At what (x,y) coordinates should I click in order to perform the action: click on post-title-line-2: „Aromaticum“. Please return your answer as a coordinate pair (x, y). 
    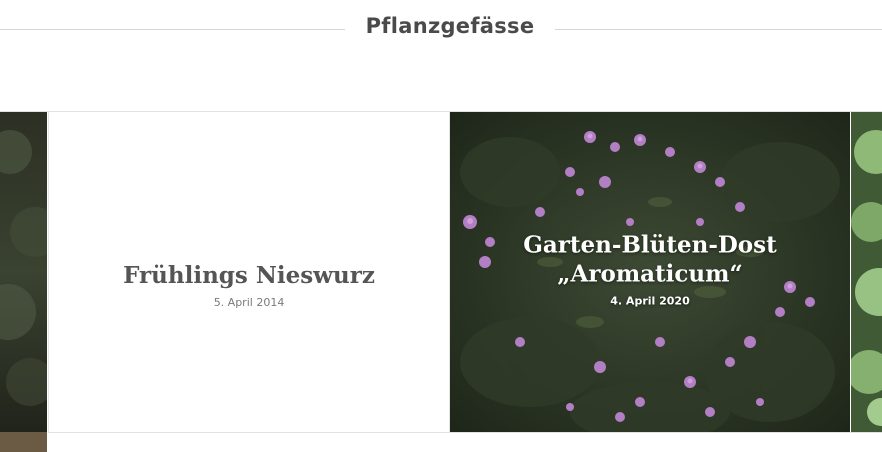
    Looking at the image, I should click on (650, 274).